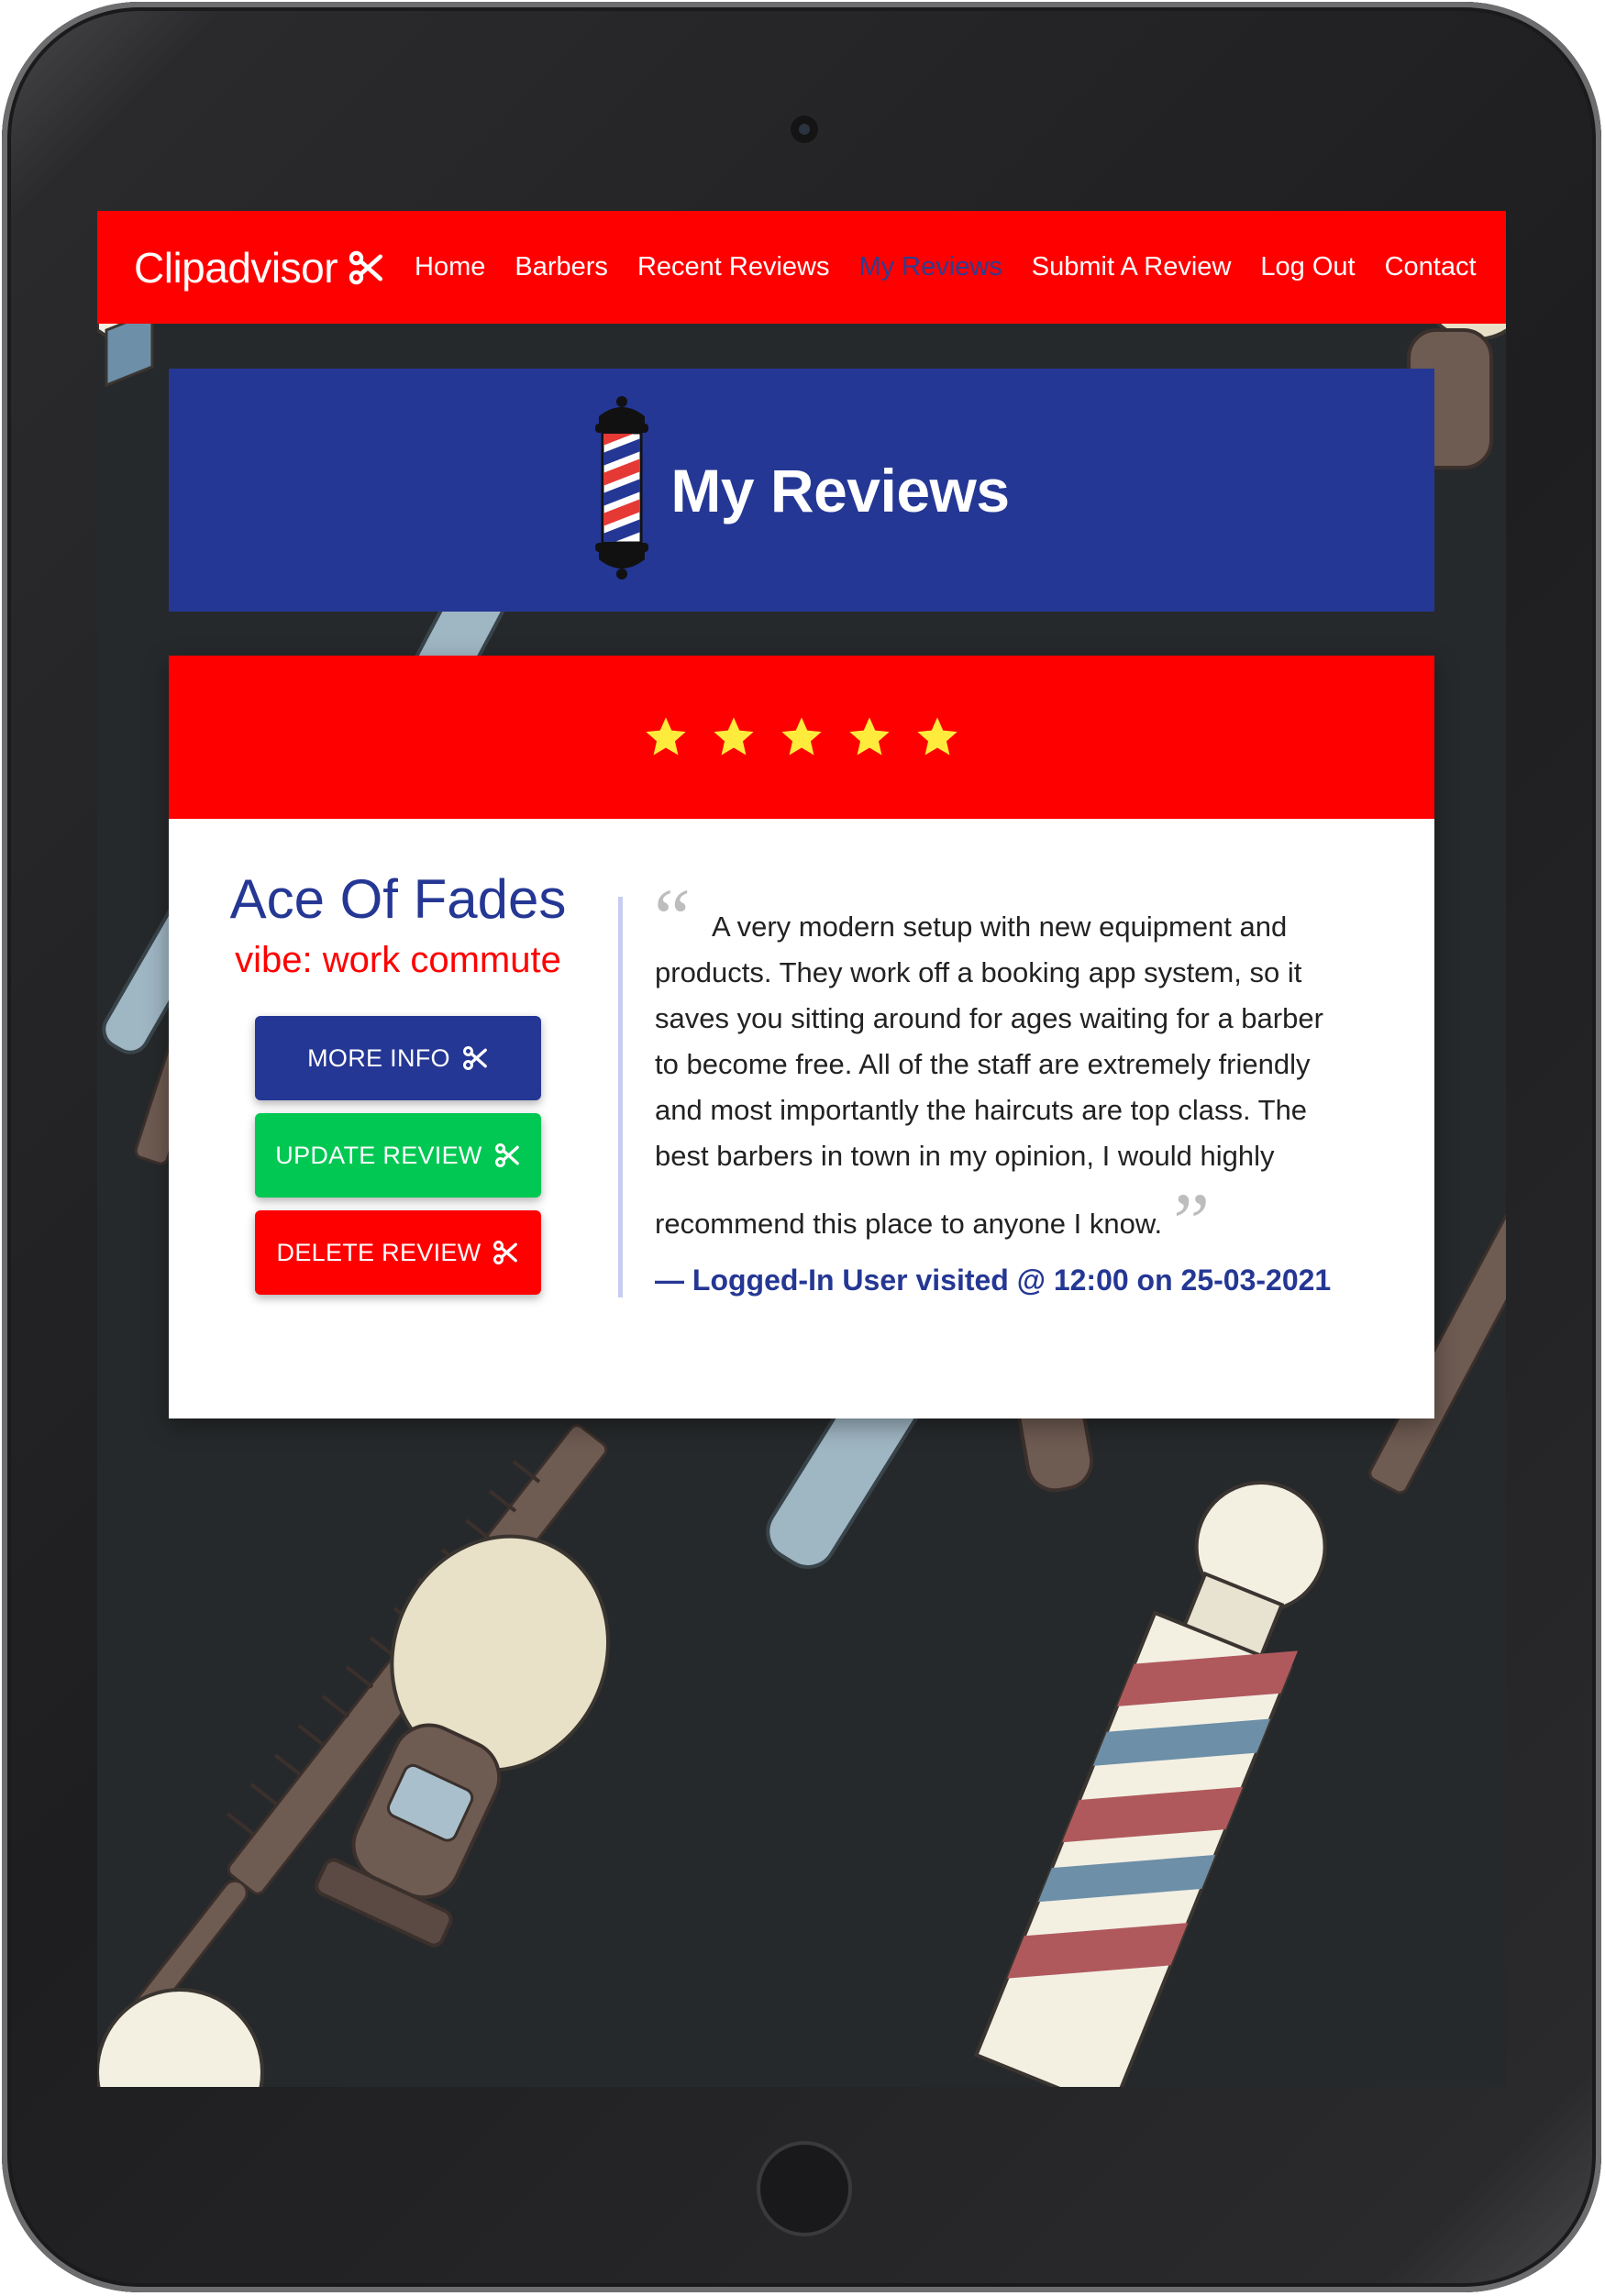  Describe the element at coordinates (398, 899) in the screenshot. I see `barber-name: Ace Of Fades` at that location.